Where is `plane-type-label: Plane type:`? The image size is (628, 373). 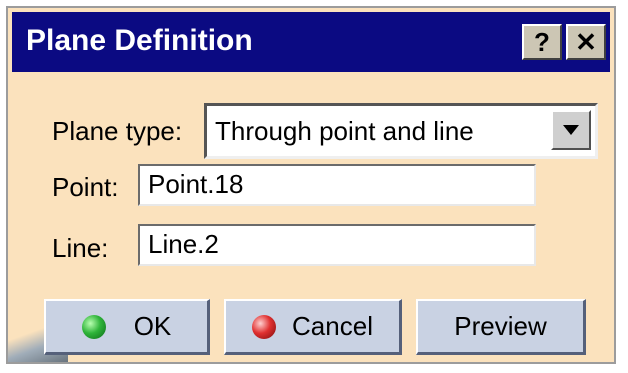
plane-type-label: Plane type: is located at coordinates (117, 131).